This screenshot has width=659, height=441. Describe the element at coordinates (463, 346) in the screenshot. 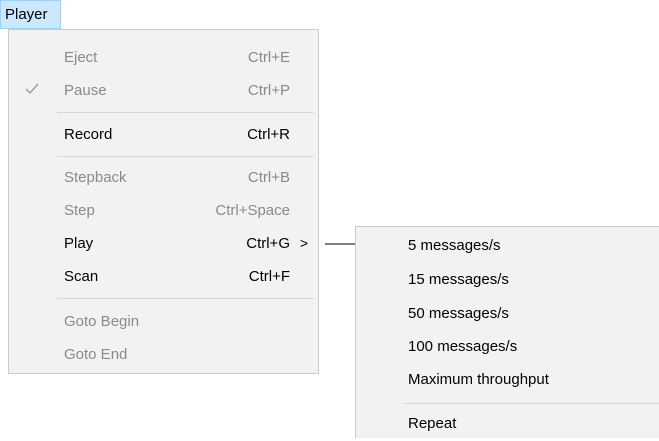

I see `submenu-item-label: 100 messages/s` at that location.